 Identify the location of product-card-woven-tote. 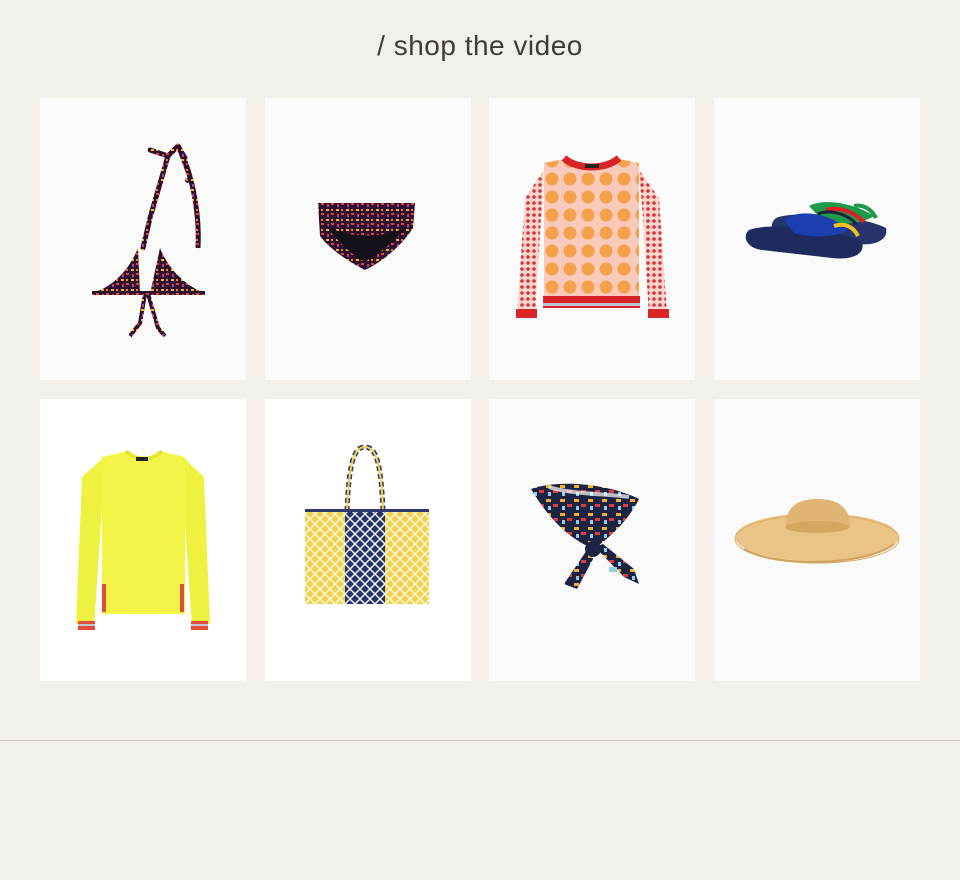
(367, 540).